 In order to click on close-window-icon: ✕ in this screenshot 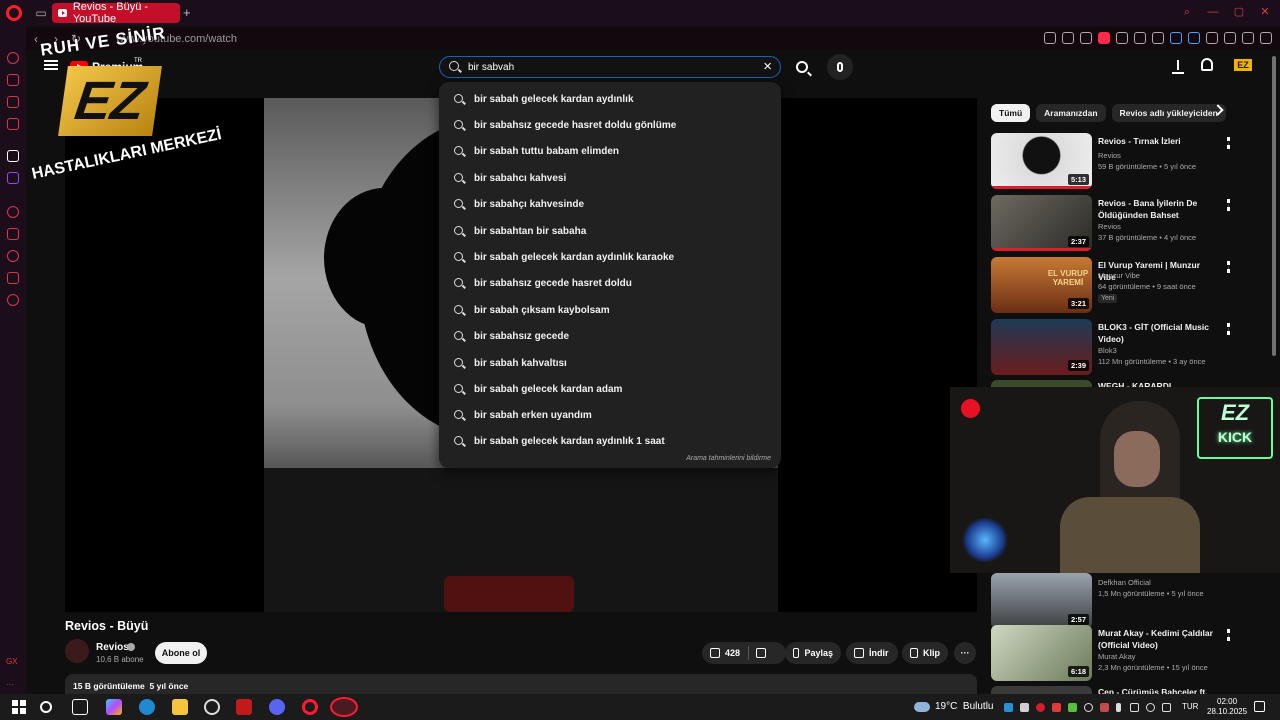, I will do `click(1265, 12)`.